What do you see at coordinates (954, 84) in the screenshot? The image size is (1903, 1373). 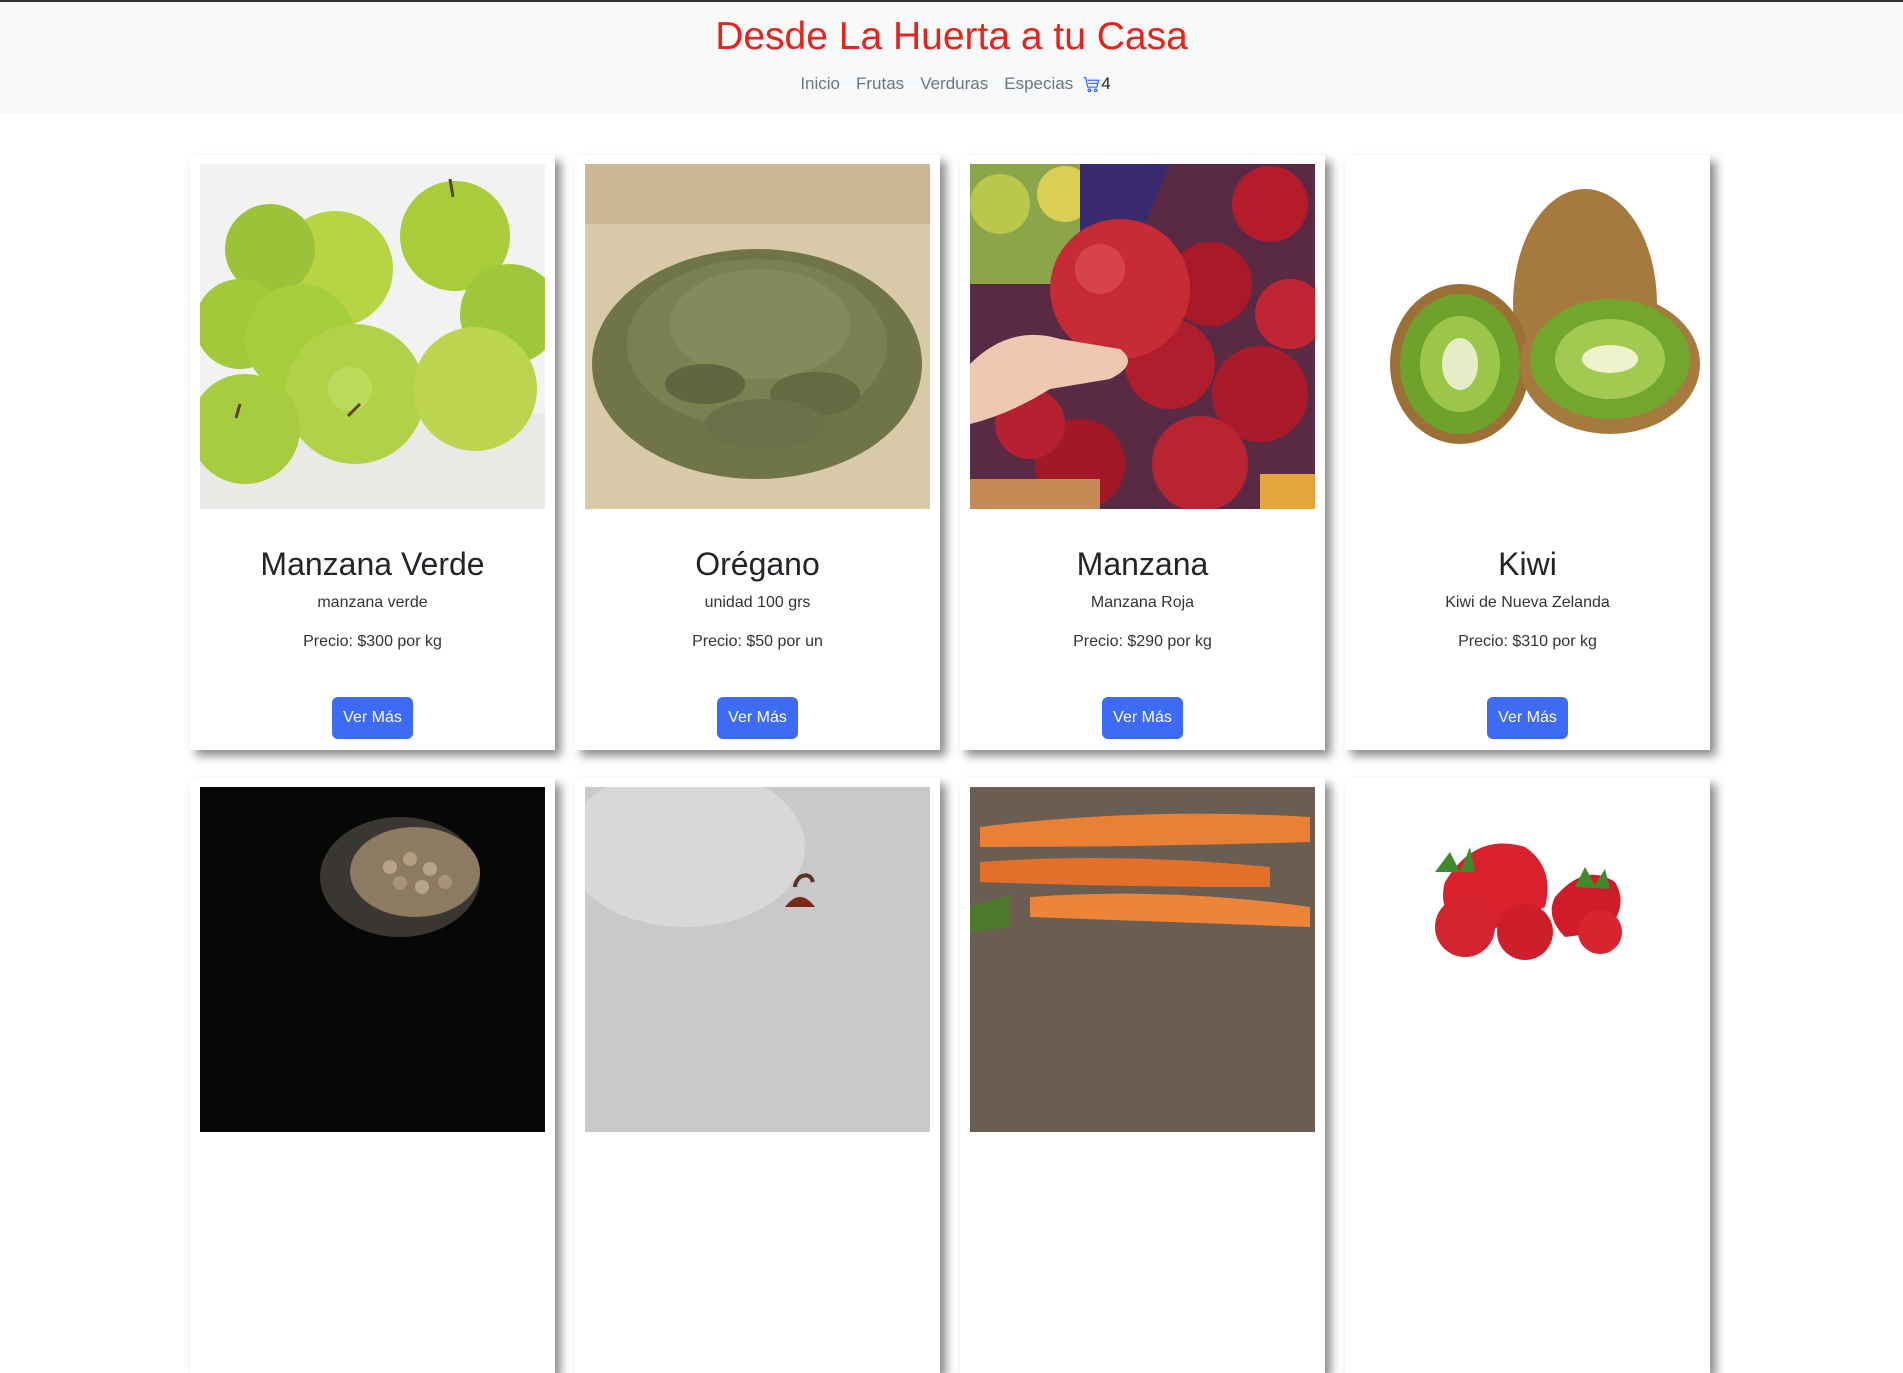 I see `nav-link-verduras: Verduras` at bounding box center [954, 84].